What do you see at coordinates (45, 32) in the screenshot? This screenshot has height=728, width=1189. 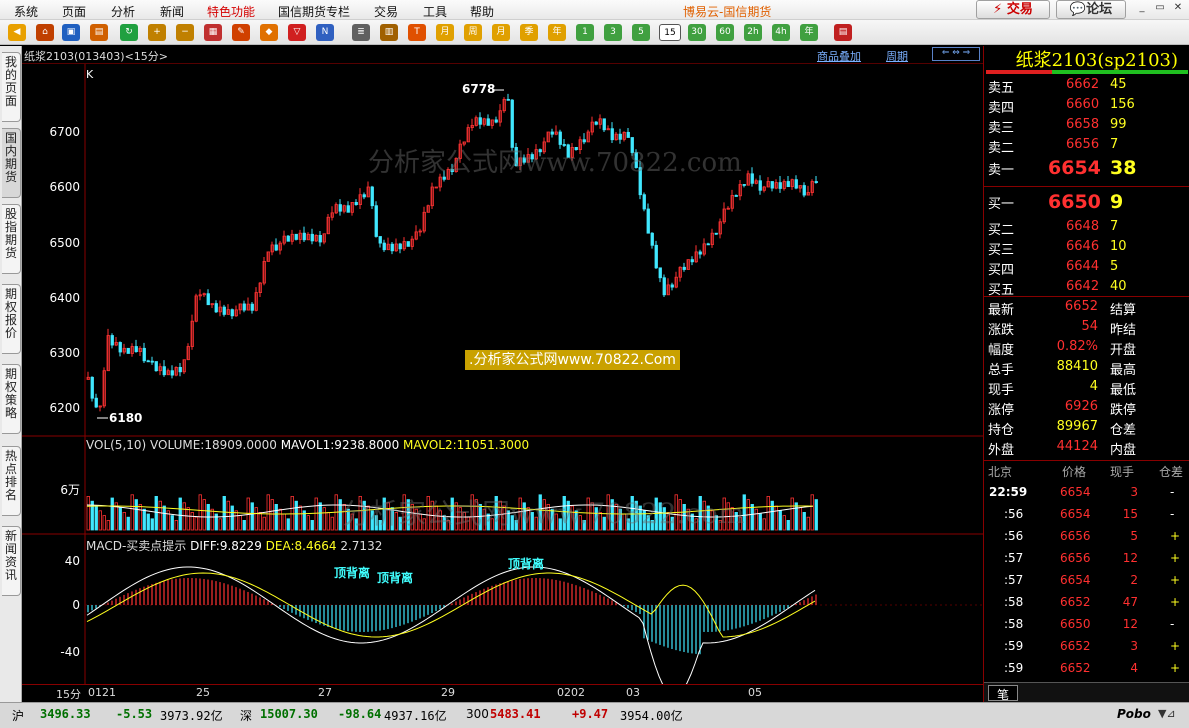 I see `home-icon: ⌂` at bounding box center [45, 32].